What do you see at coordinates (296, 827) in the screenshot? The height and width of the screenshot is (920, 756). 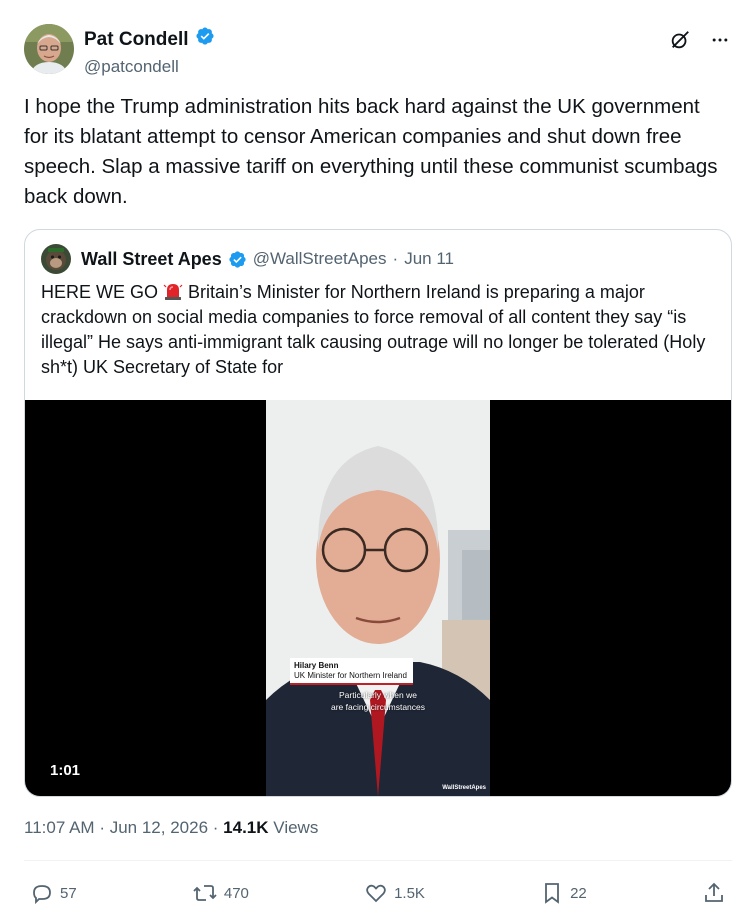 I see `views-label: Views` at bounding box center [296, 827].